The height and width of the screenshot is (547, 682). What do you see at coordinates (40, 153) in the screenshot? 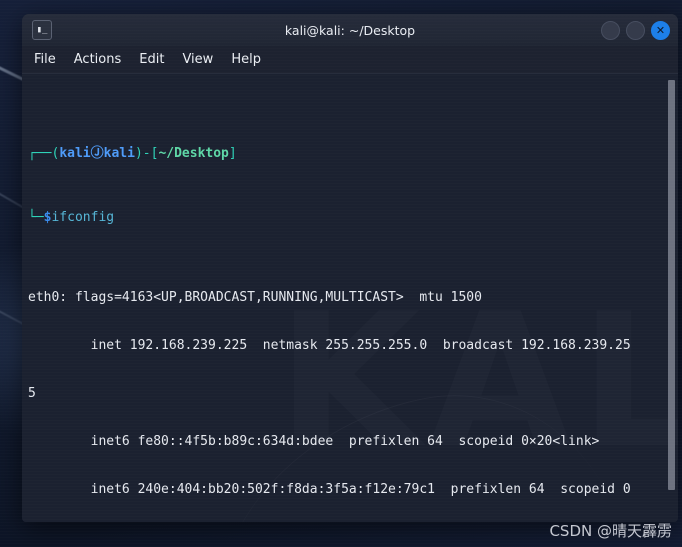
I see `prompt-corner-top: ┌──` at bounding box center [40, 153].